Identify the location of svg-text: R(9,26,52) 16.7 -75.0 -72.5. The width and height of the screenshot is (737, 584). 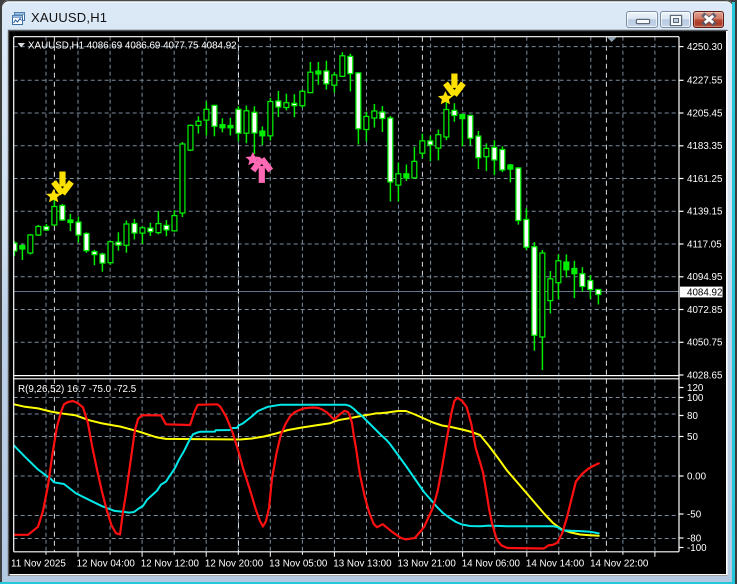
(77, 389).